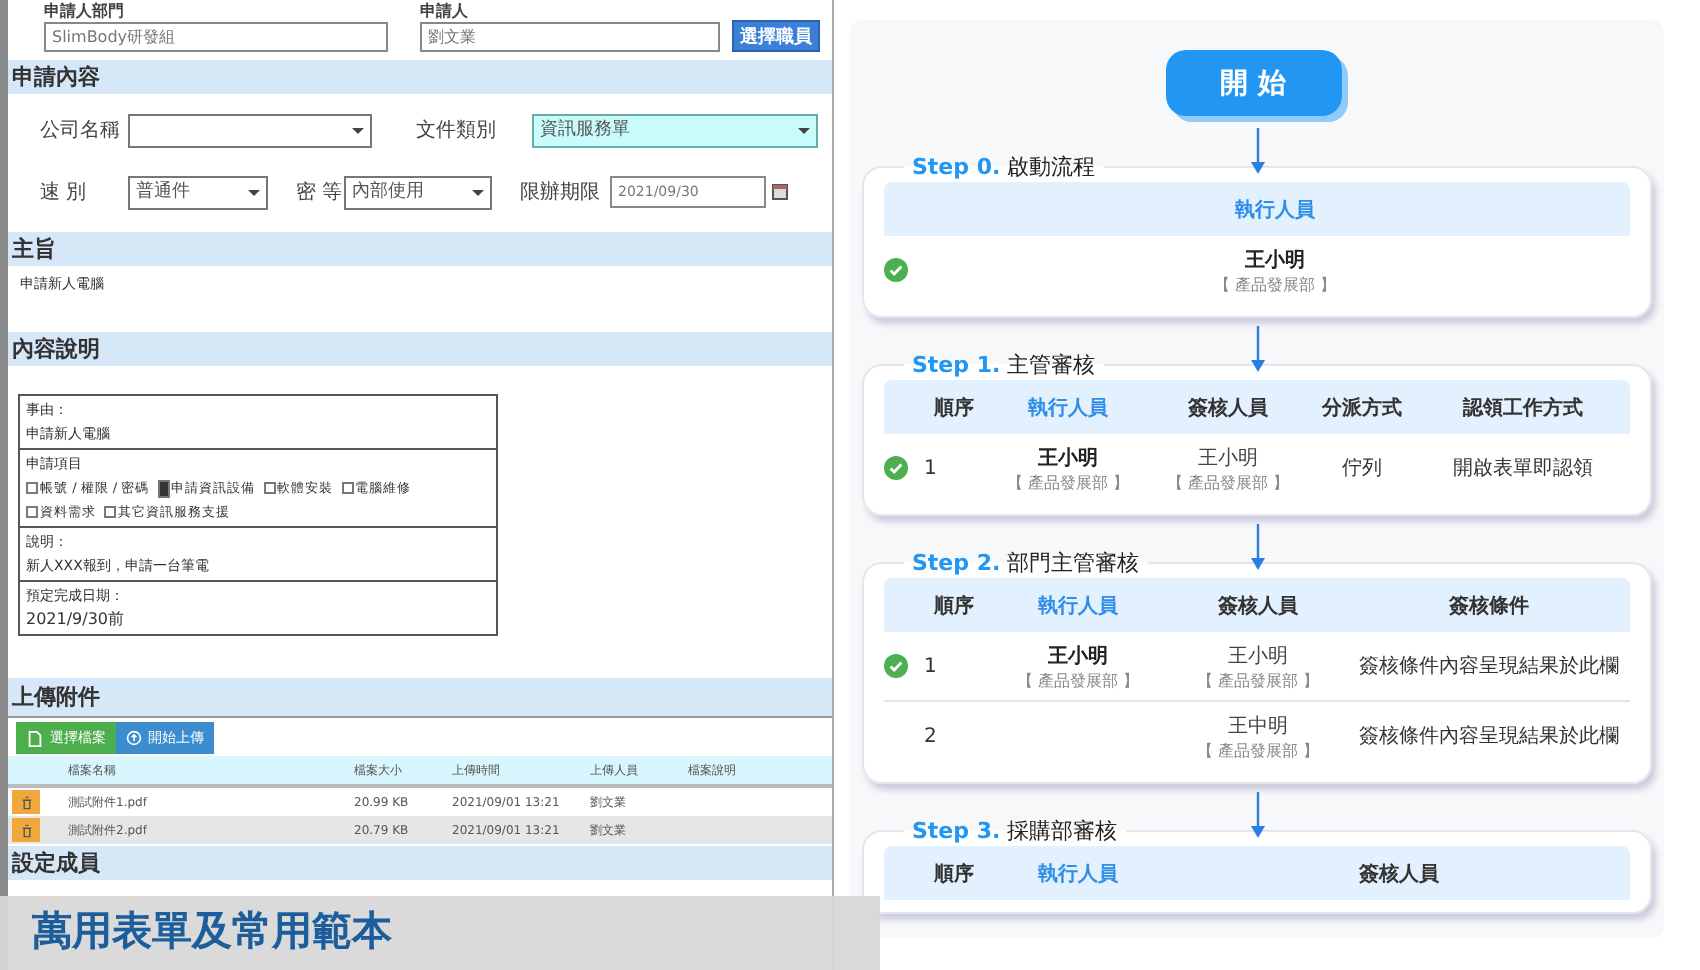 This screenshot has width=1700, height=970. Describe the element at coordinates (780, 192) in the screenshot. I see `calendar-icon` at that location.